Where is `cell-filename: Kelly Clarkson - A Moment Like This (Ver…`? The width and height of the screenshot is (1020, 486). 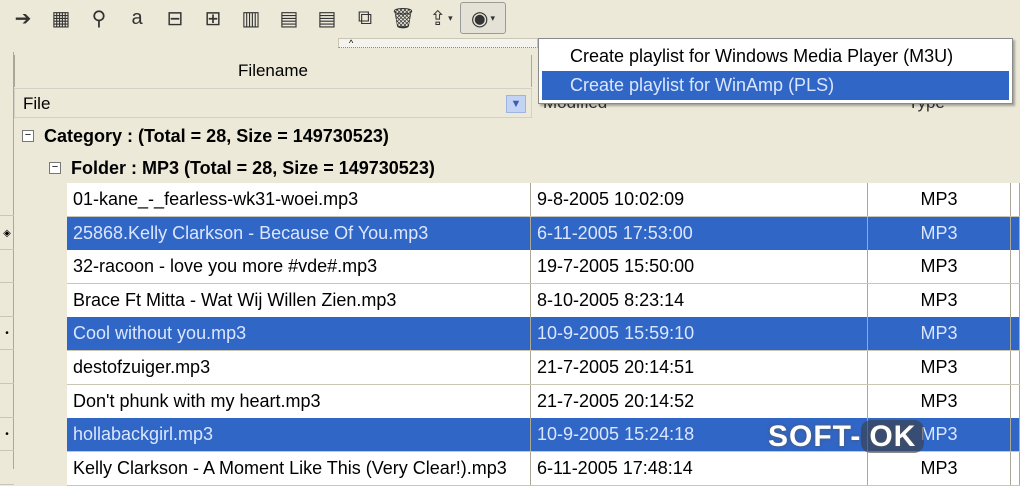
cell-filename: Kelly Clarkson - A Moment Like This (Ver… is located at coordinates (299, 468).